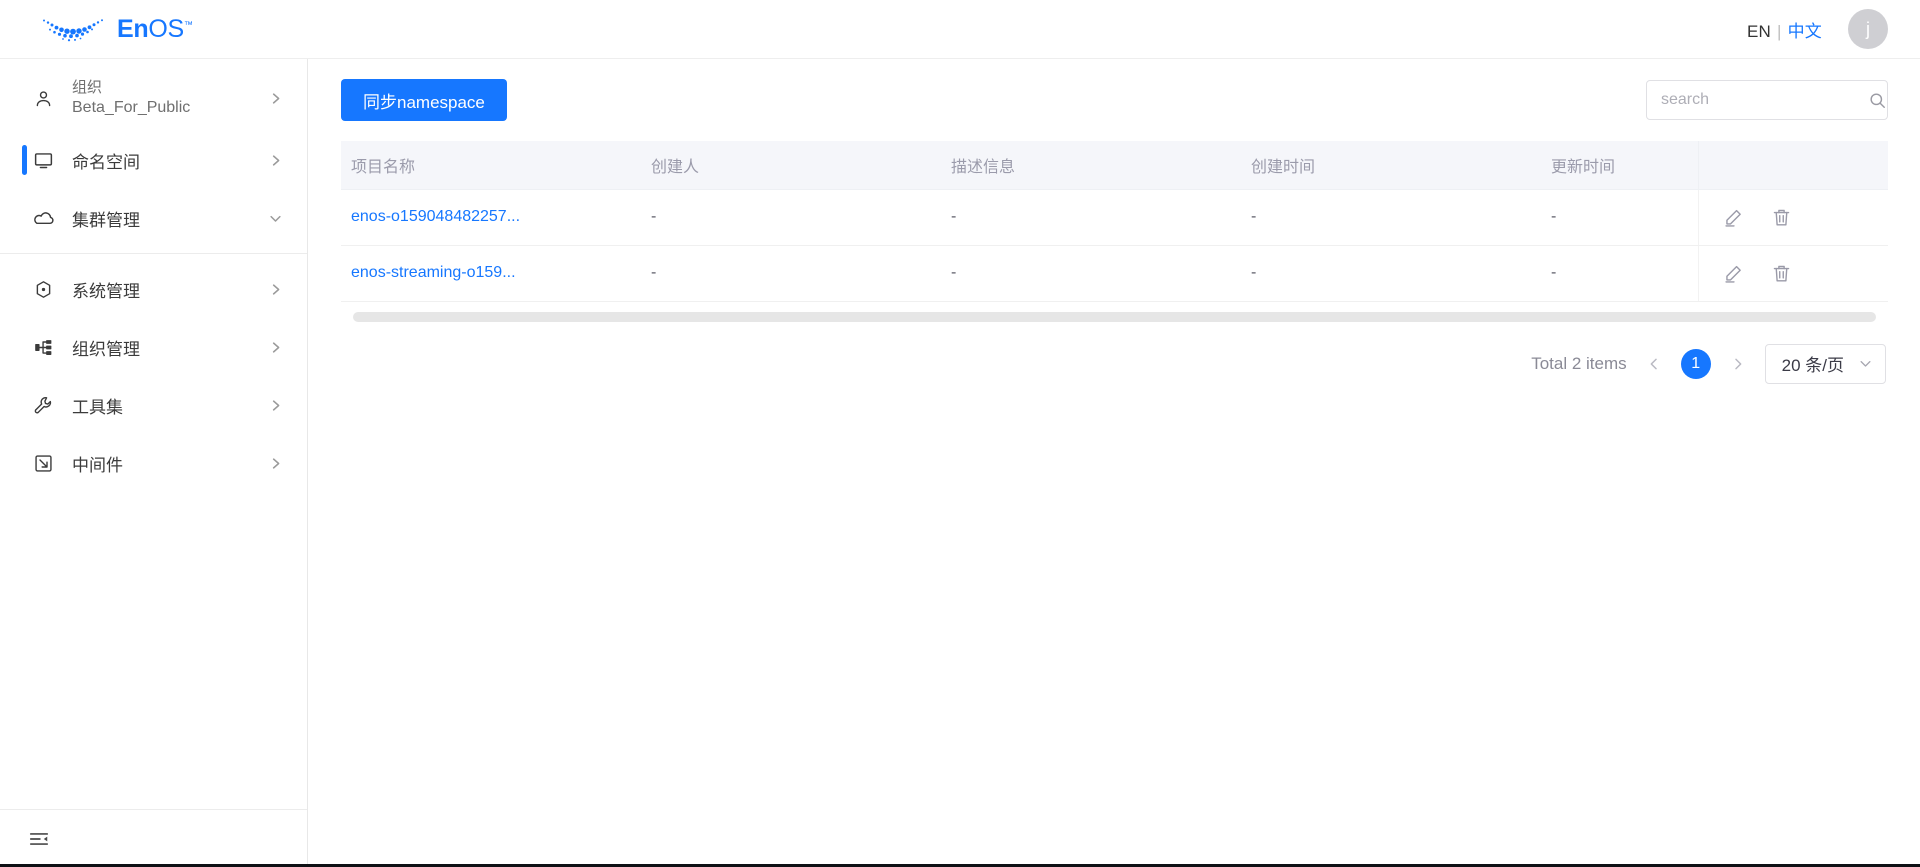 The width and height of the screenshot is (1920, 867). What do you see at coordinates (1764, 100) in the screenshot?
I see `search-input` at bounding box center [1764, 100].